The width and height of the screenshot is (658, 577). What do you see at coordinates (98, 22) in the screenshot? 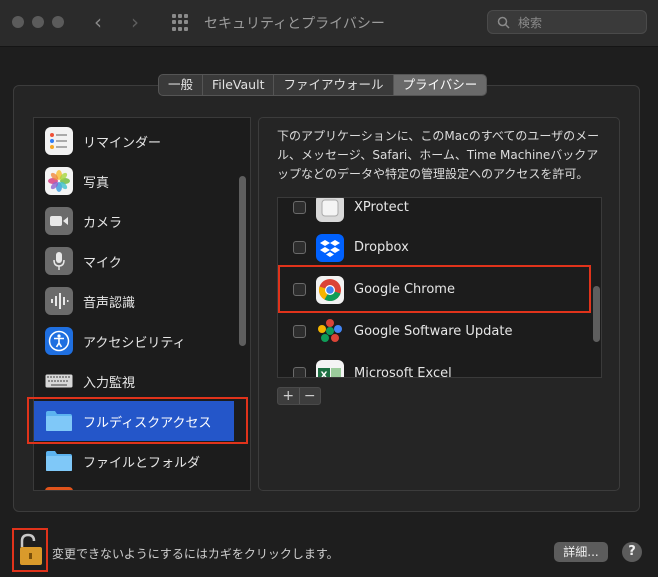
I see `back-icon: ‹` at bounding box center [98, 22].